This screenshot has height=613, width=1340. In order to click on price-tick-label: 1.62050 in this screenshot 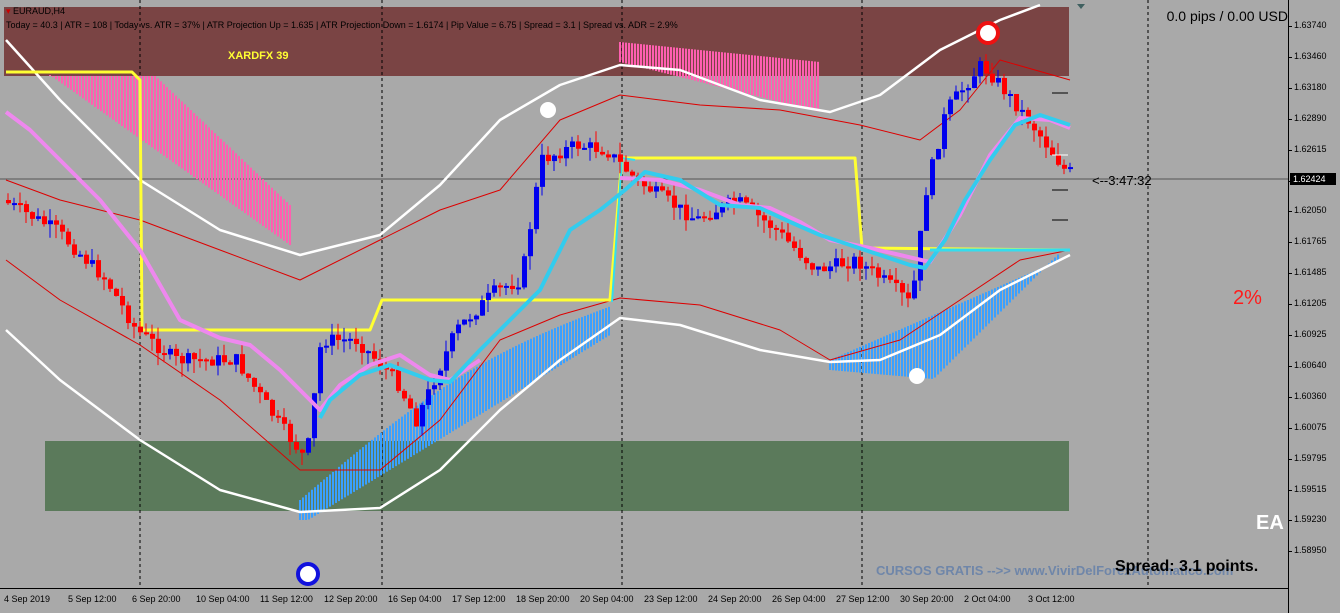, I will do `click(1310, 210)`.